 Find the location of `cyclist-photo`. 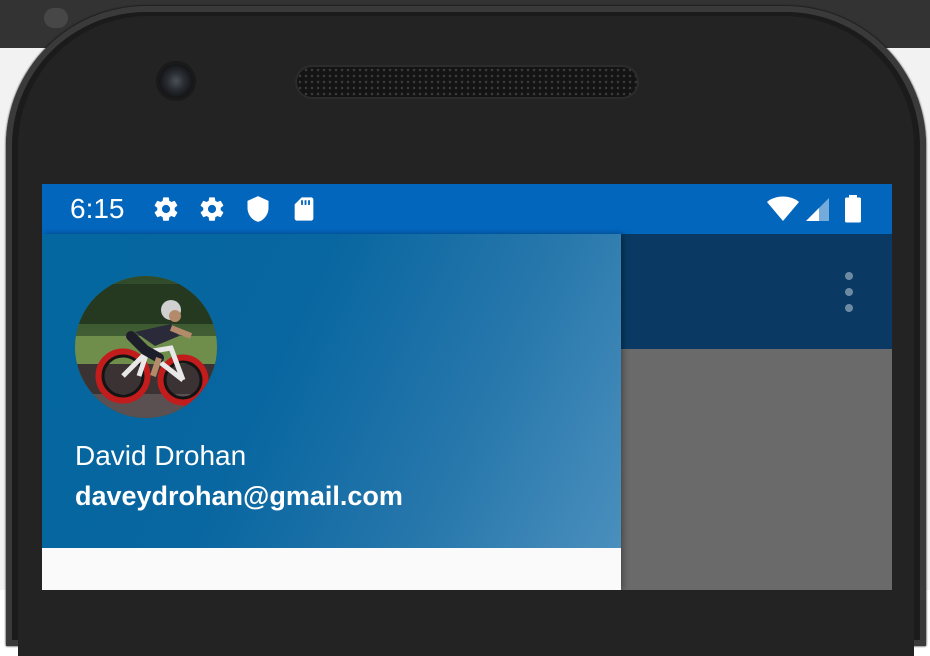

cyclist-photo is located at coordinates (146, 347).